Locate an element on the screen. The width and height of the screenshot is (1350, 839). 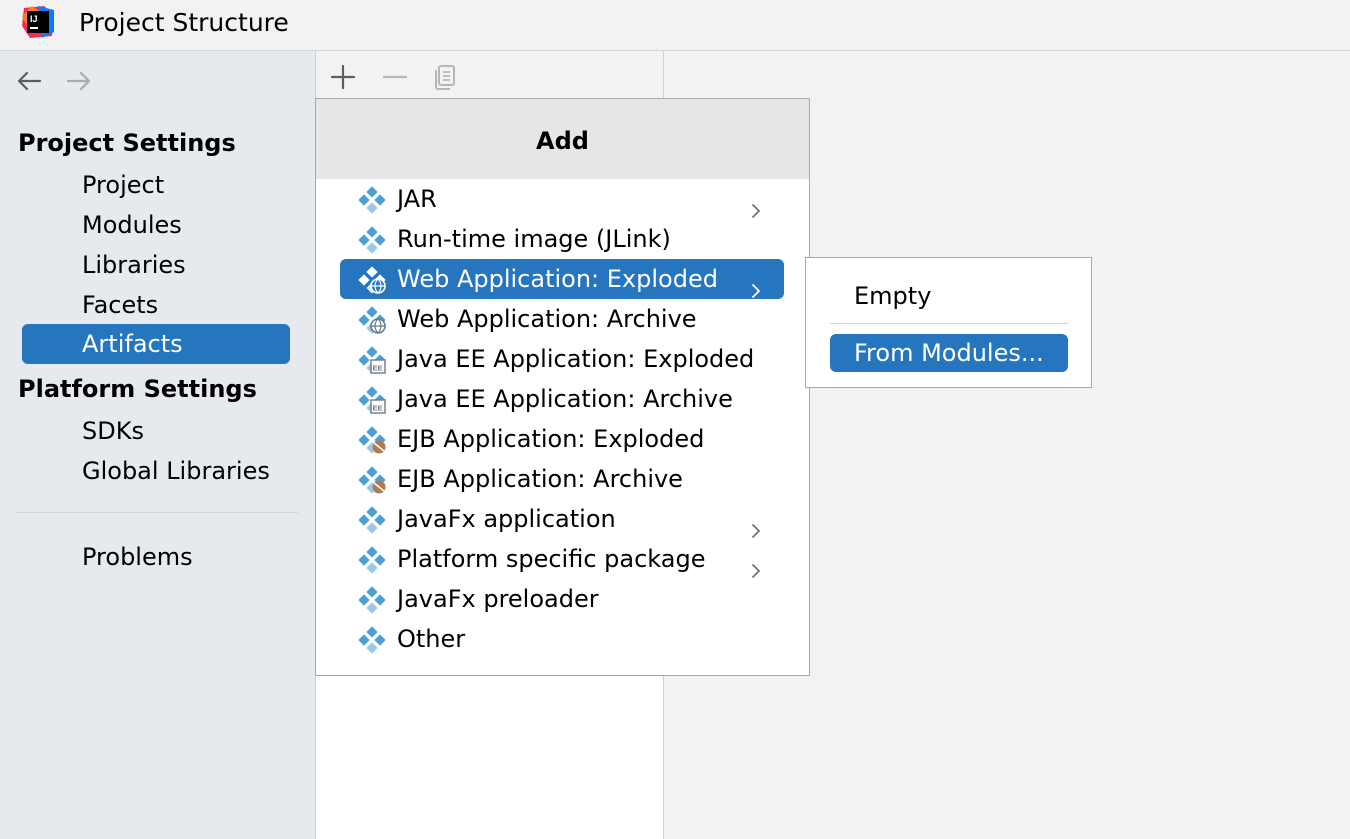
menu-item-ejb-application-archive: EJB Application: Archive is located at coordinates (562, 479).